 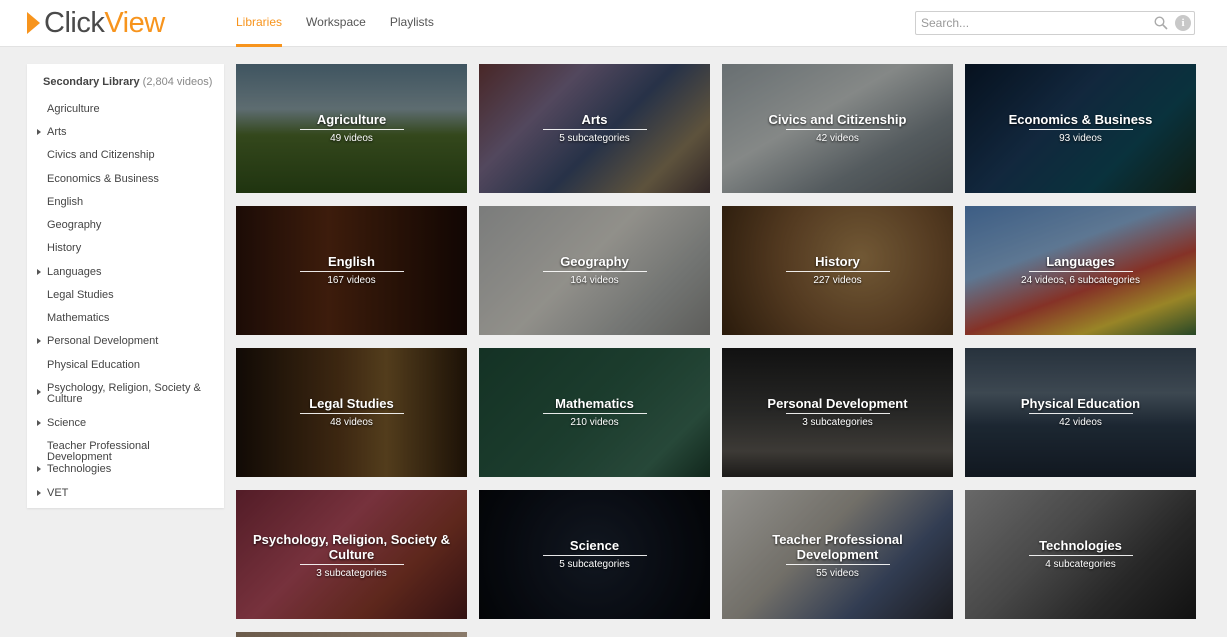 I want to click on tile-partial-next-row, so click(x=351, y=634).